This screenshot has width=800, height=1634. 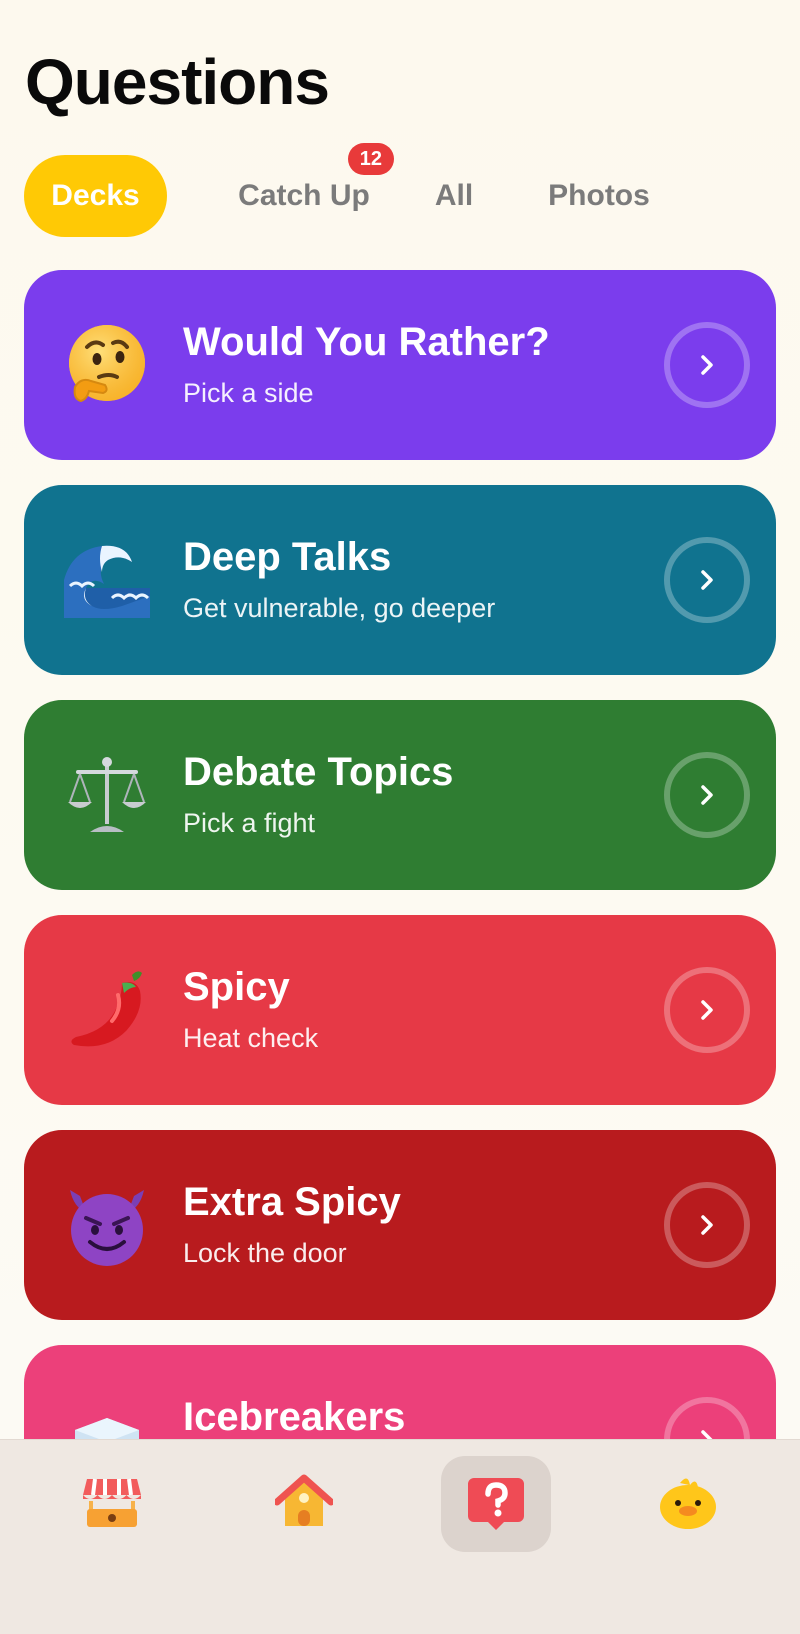 I want to click on deck-subtitle: Lock the door, so click(x=265, y=1253).